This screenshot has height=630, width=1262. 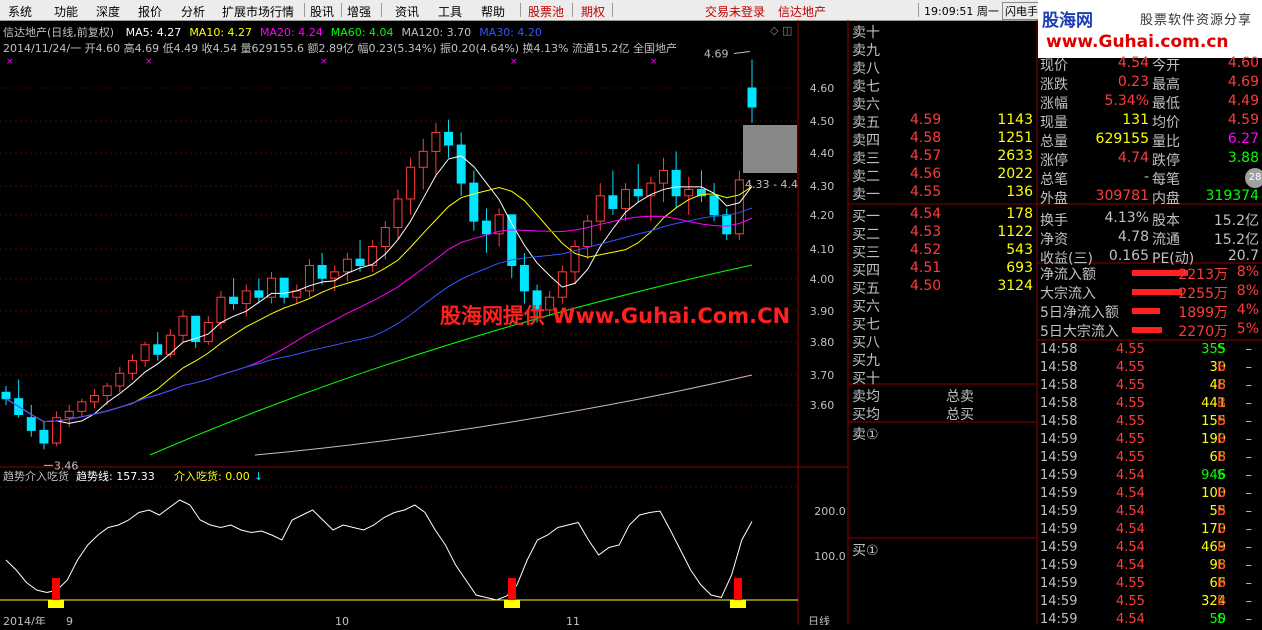 What do you see at coordinates (944, 121) in the screenshot?
I see `ask-level: 卖五 4.59 1143` at bounding box center [944, 121].